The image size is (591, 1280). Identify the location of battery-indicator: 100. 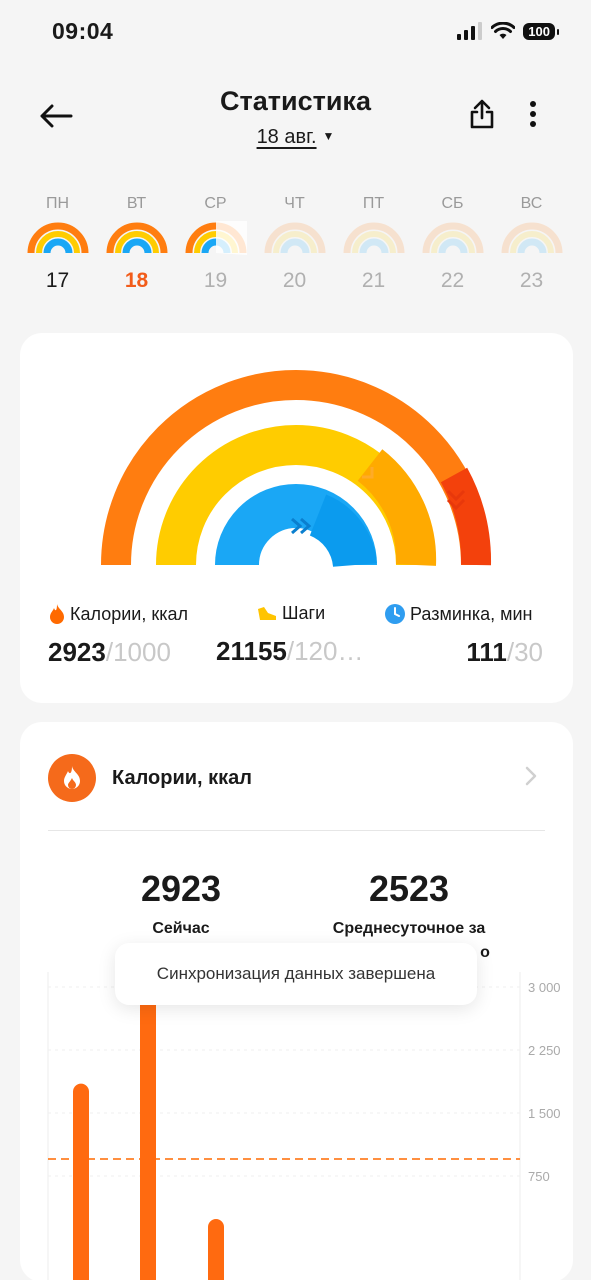
(541, 31).